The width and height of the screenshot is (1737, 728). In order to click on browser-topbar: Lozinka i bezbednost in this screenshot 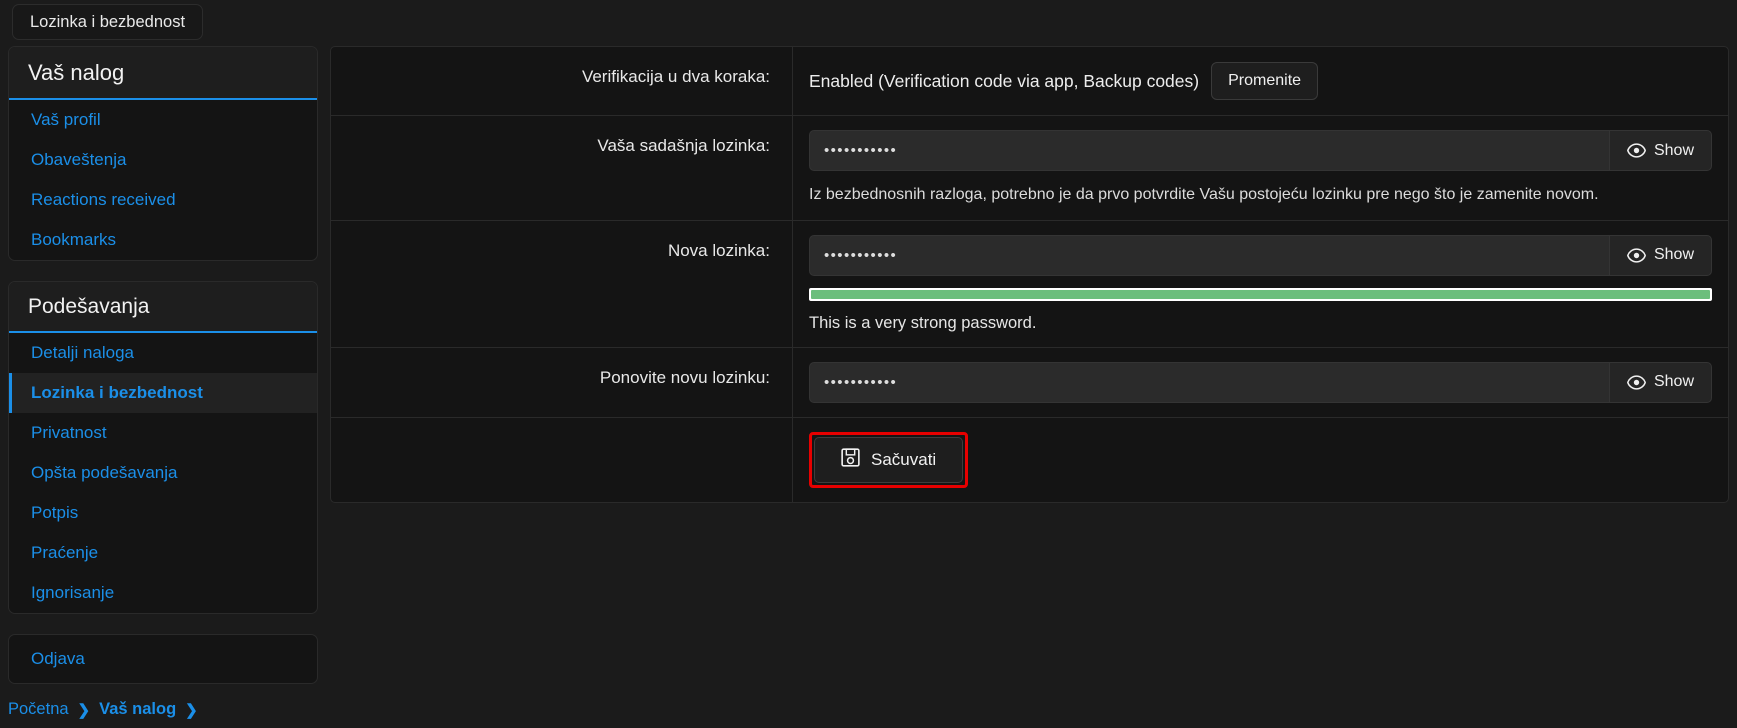, I will do `click(868, 21)`.